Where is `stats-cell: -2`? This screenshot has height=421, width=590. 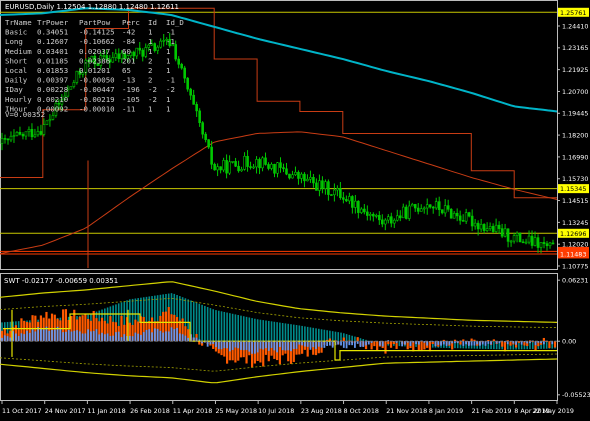
stats-cell: -2 is located at coordinates (152, 89).